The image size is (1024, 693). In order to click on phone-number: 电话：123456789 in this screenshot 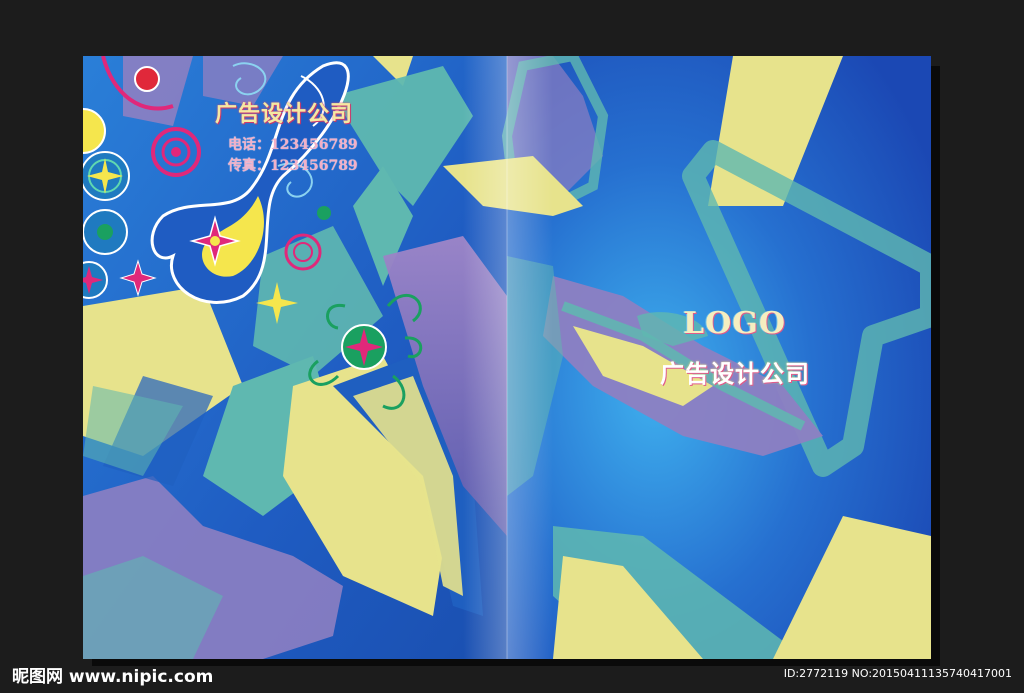, I will do `click(293, 145)`.